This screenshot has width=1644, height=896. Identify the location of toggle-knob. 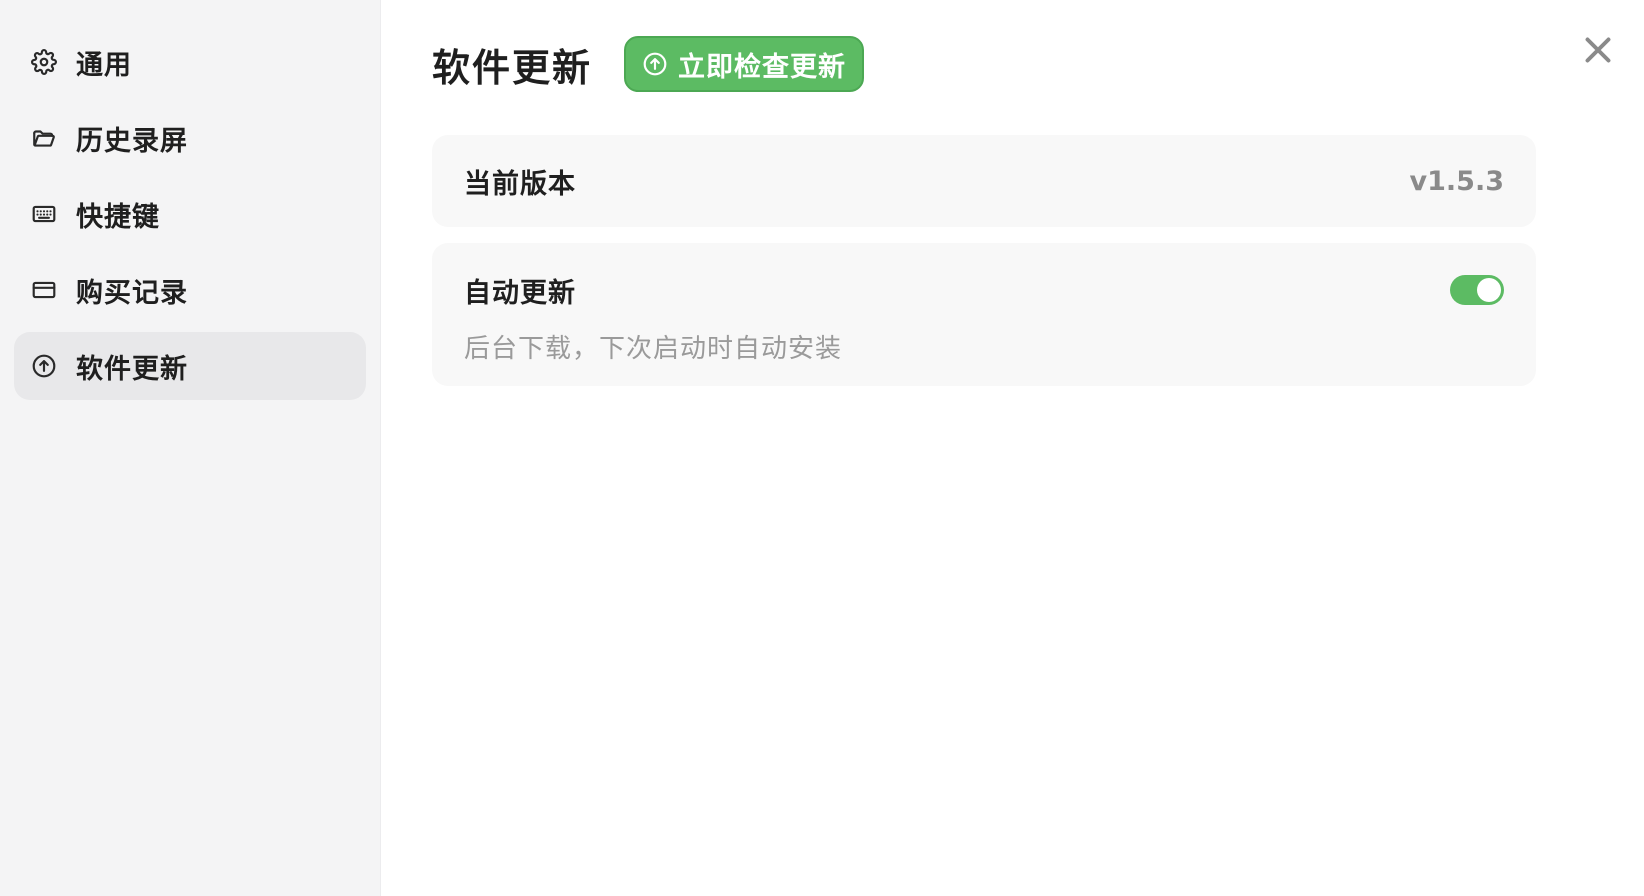
(1489, 290).